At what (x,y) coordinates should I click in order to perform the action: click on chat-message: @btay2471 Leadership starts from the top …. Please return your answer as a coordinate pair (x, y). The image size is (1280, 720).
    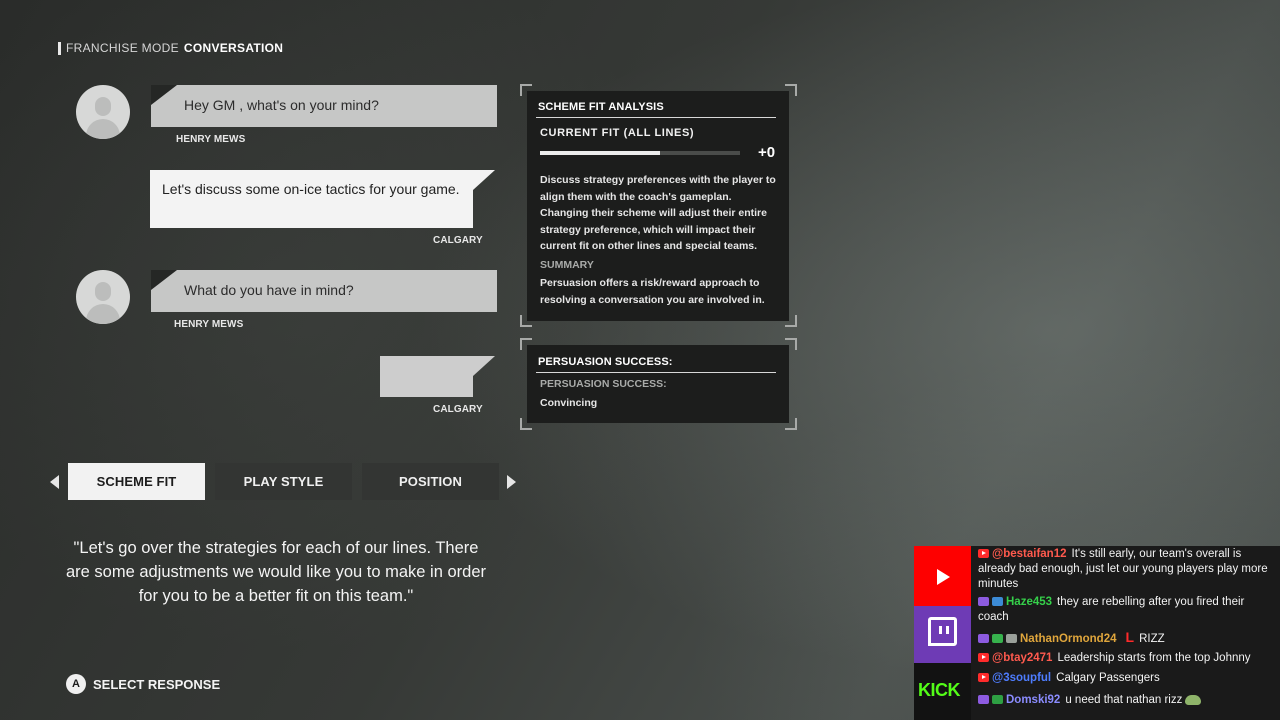
    Looking at the image, I should click on (1127, 658).